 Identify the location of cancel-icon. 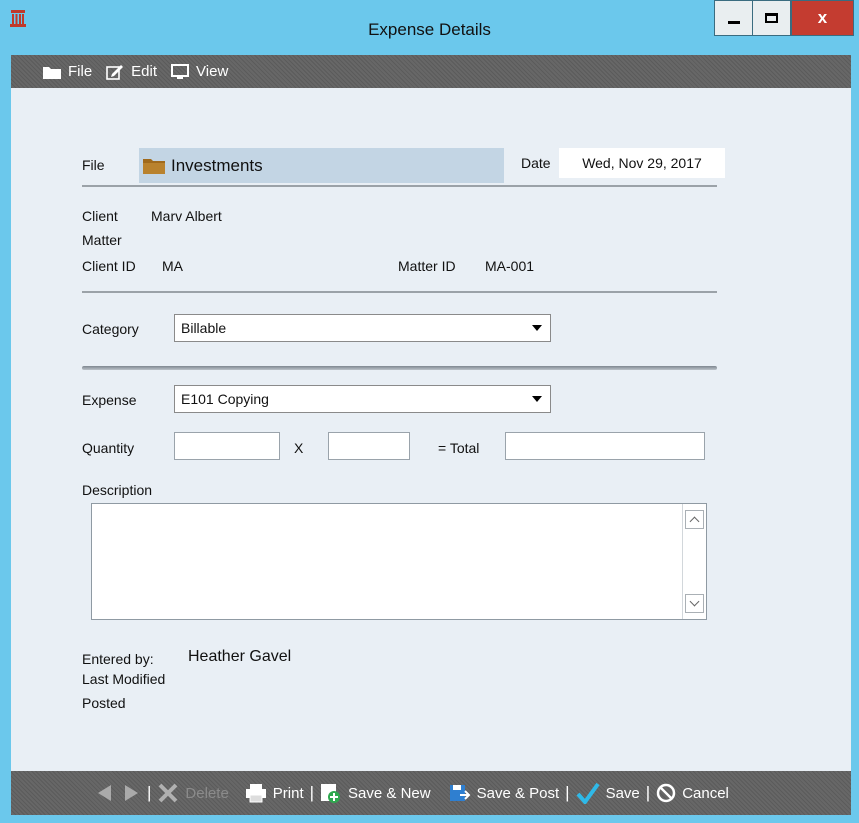
(666, 793).